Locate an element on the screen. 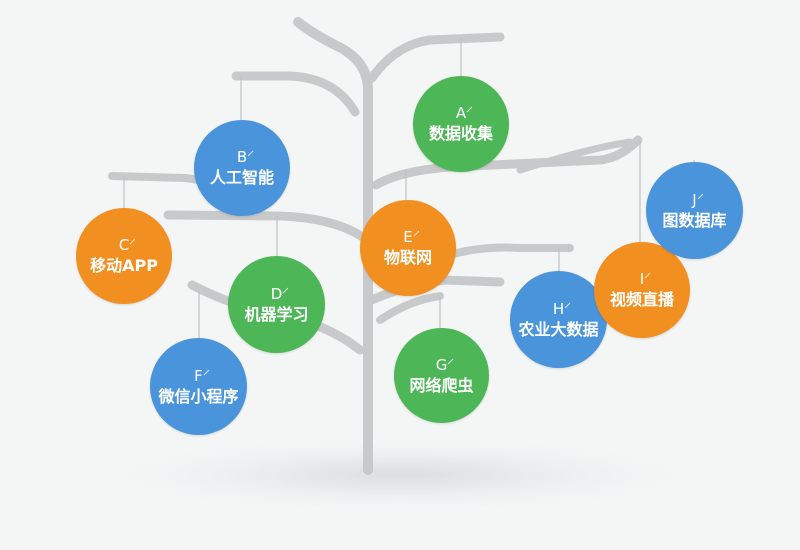 This screenshot has height=550, width=800. node-e-letter: E is located at coordinates (408, 237).